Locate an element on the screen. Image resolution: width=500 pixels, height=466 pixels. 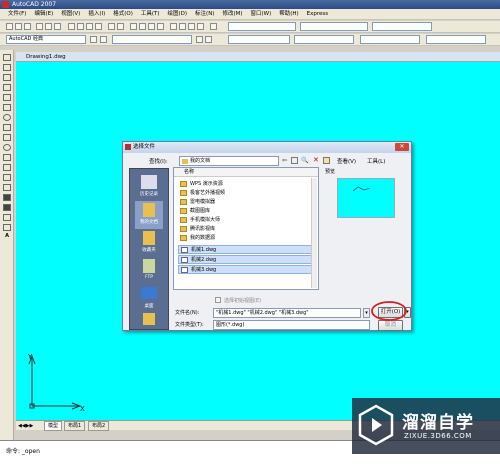
rectangle-icon is located at coordinates (7, 97).